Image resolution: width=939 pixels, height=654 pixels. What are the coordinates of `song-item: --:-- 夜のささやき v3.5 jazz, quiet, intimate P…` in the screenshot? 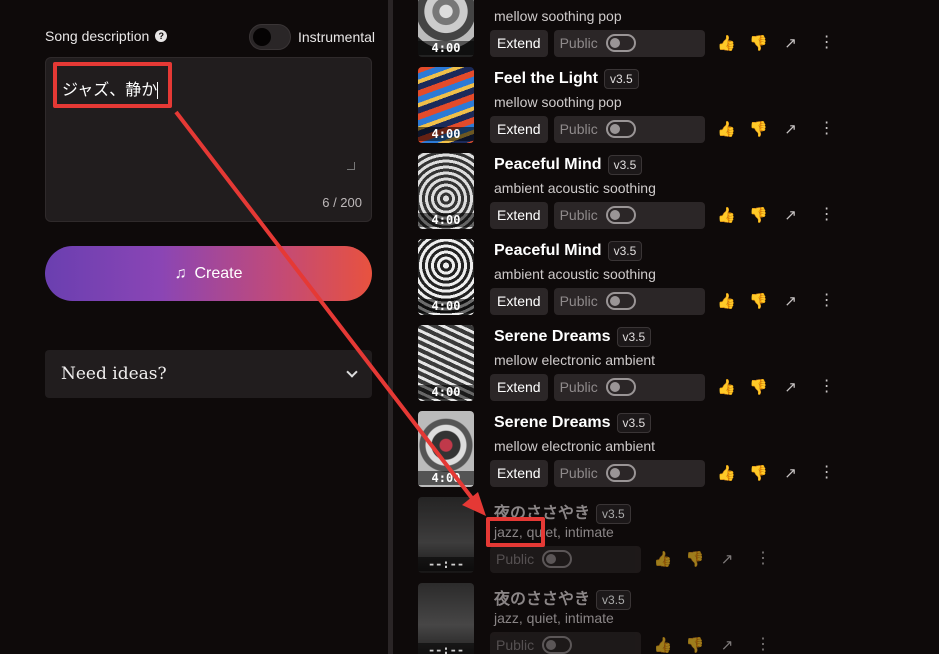 It's located at (678, 618).